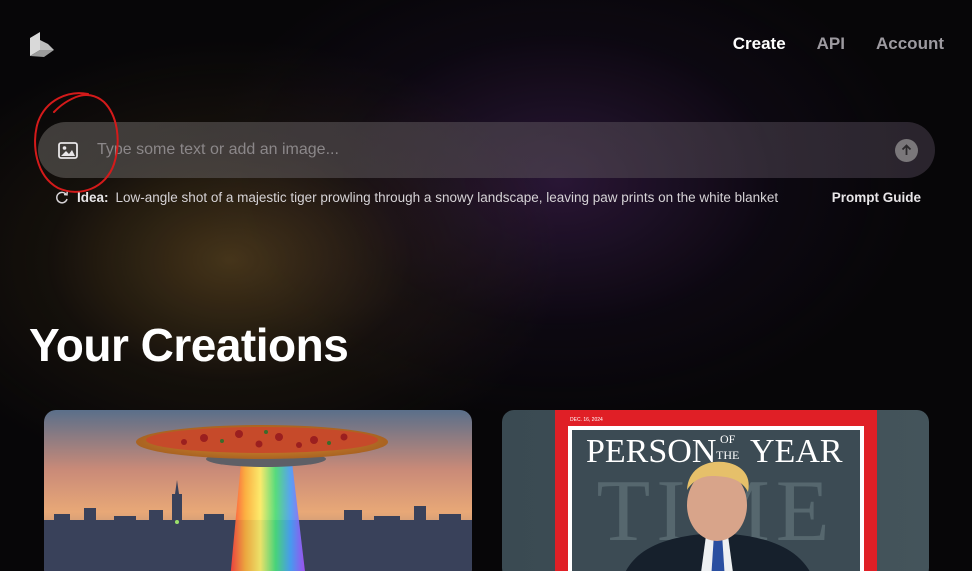  What do you see at coordinates (727, 455) in the screenshot?
I see `cover-the: THE` at bounding box center [727, 455].